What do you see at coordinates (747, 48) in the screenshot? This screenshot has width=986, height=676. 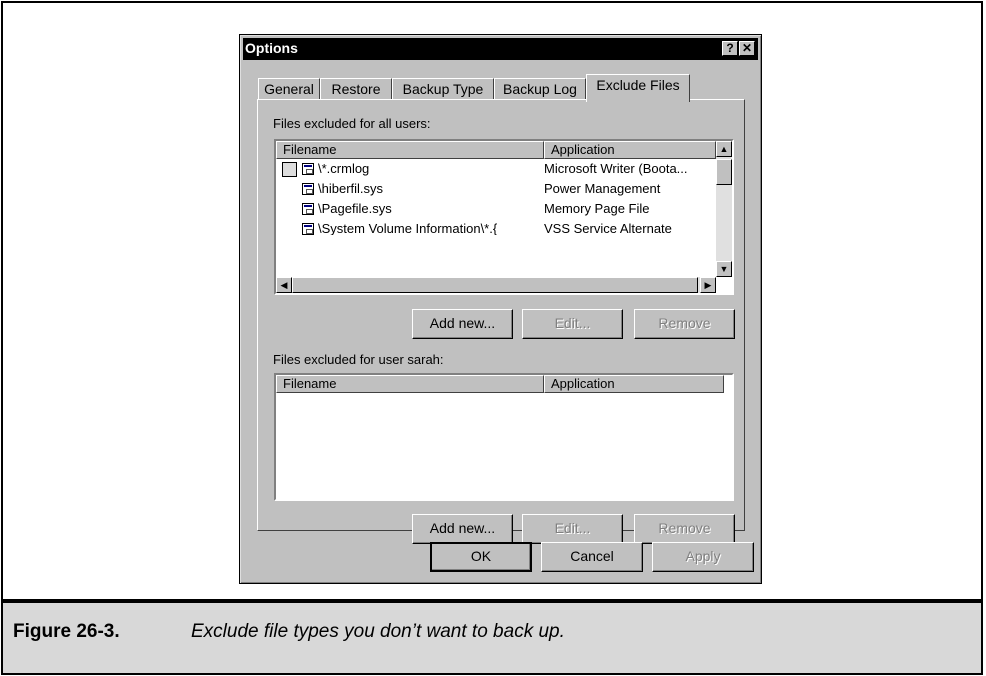 I see `close-button: ✕` at bounding box center [747, 48].